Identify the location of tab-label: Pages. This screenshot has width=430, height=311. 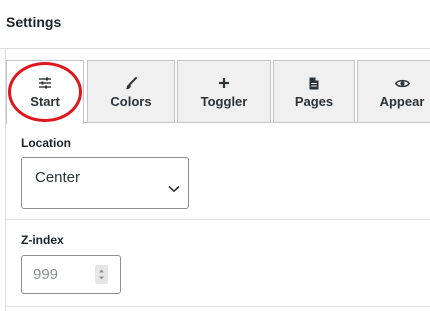
(314, 101).